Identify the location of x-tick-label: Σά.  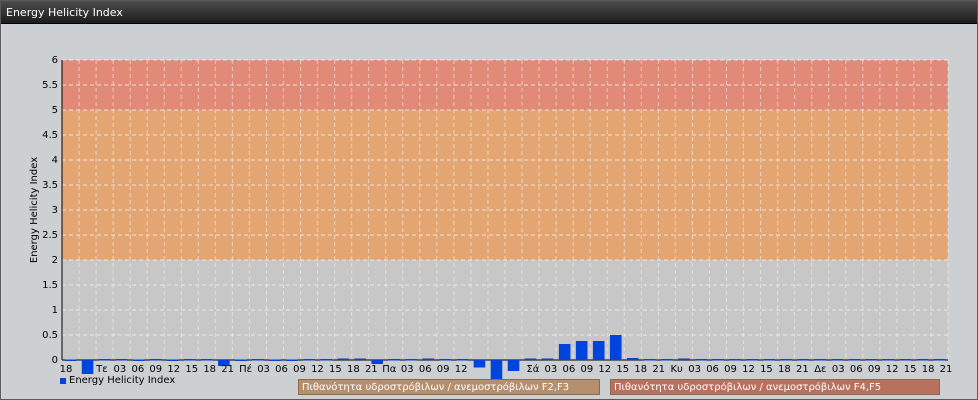
(532, 369).